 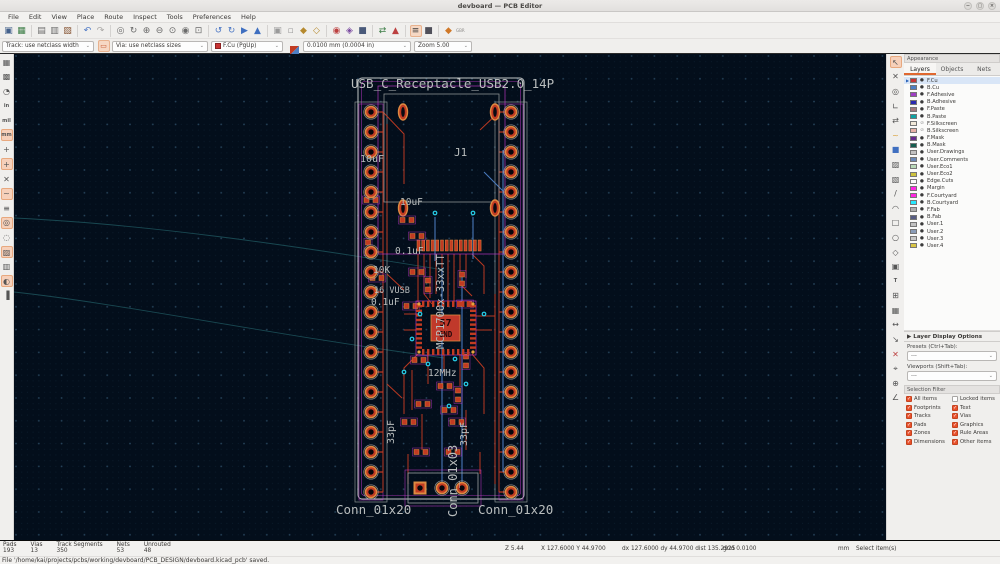 What do you see at coordinates (968, 6) in the screenshot?
I see `minimize-button: −` at bounding box center [968, 6].